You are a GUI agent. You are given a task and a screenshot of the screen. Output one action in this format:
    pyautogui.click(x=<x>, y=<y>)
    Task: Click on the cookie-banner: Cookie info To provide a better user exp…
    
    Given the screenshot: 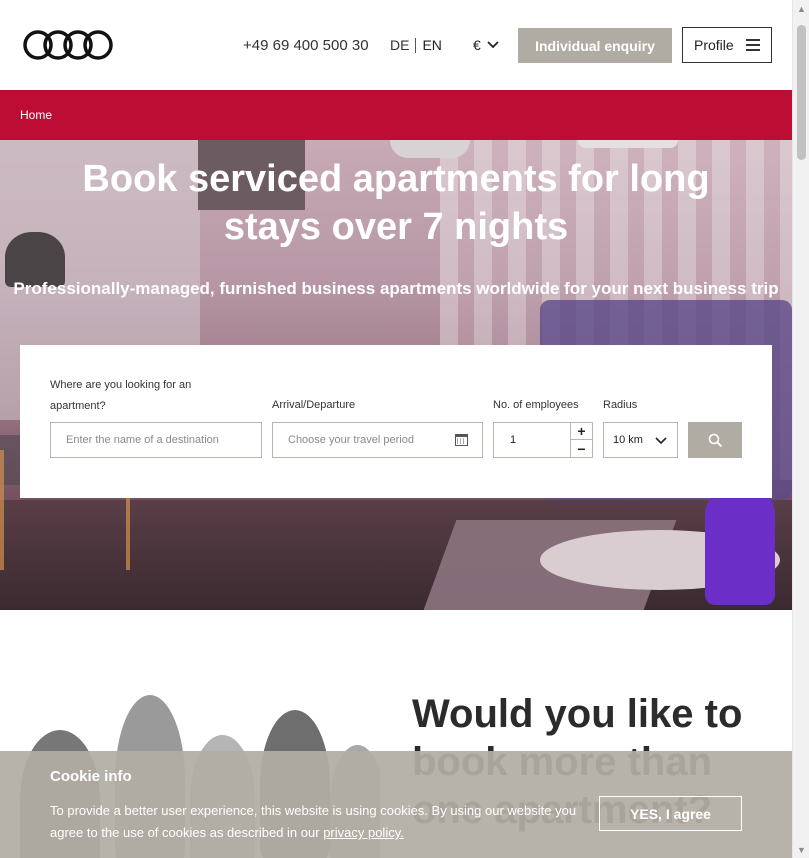 What is the action you would take?
    pyautogui.click(x=396, y=804)
    